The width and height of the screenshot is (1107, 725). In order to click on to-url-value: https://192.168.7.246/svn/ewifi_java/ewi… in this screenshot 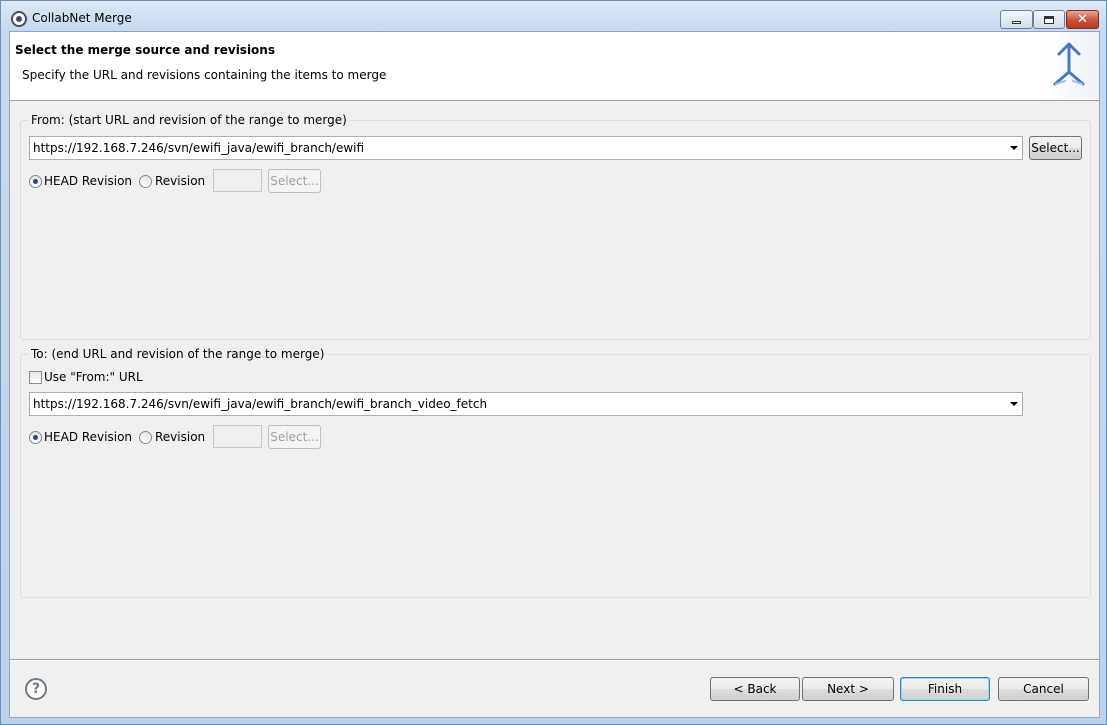, I will do `click(260, 404)`.